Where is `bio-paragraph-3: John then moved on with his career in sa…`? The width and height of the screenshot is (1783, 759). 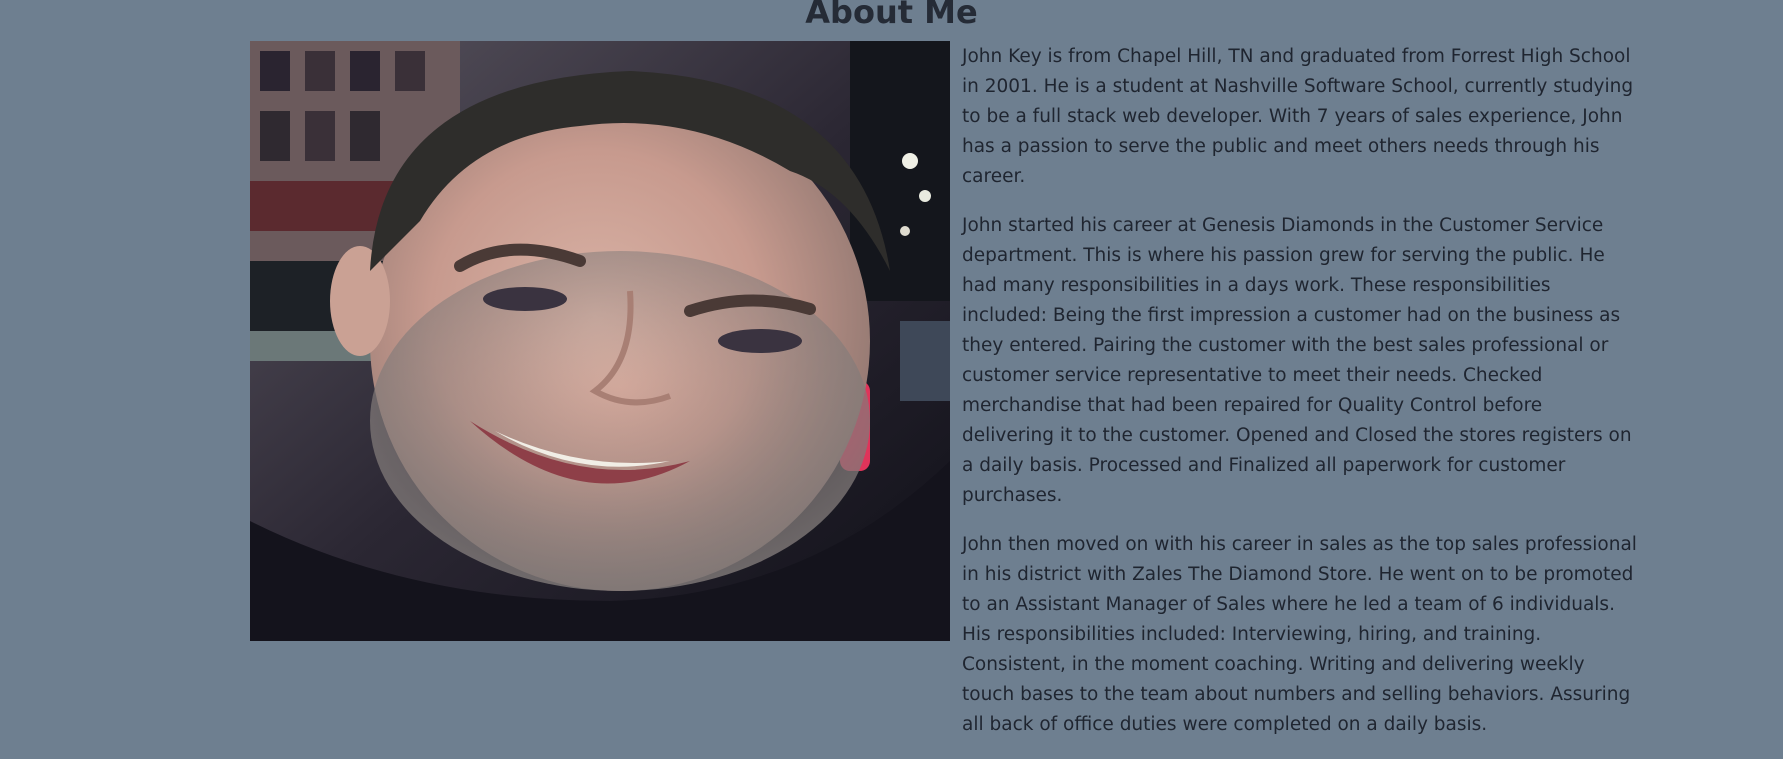 bio-paragraph-3: John then moved on with his career in sa… is located at coordinates (1299, 634).